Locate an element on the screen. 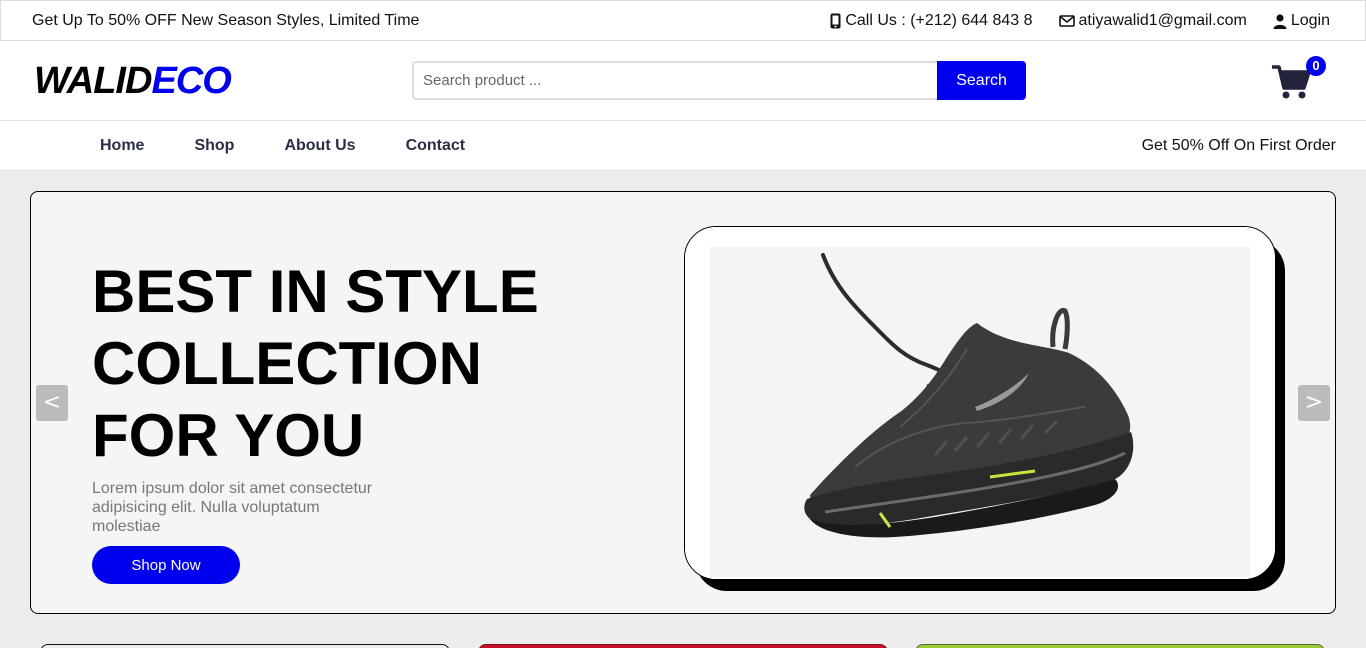 The width and height of the screenshot is (1366, 648). envelope-icon is located at coordinates (1066, 21).